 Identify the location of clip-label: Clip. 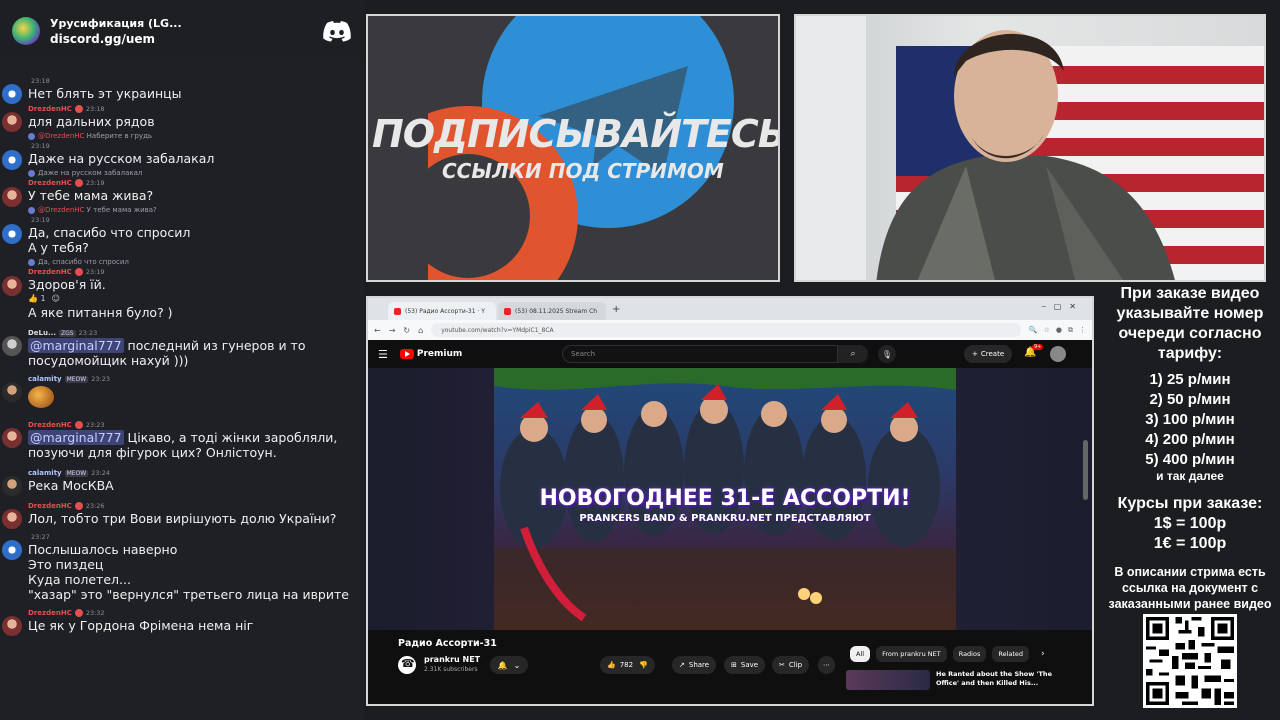
(795, 665).